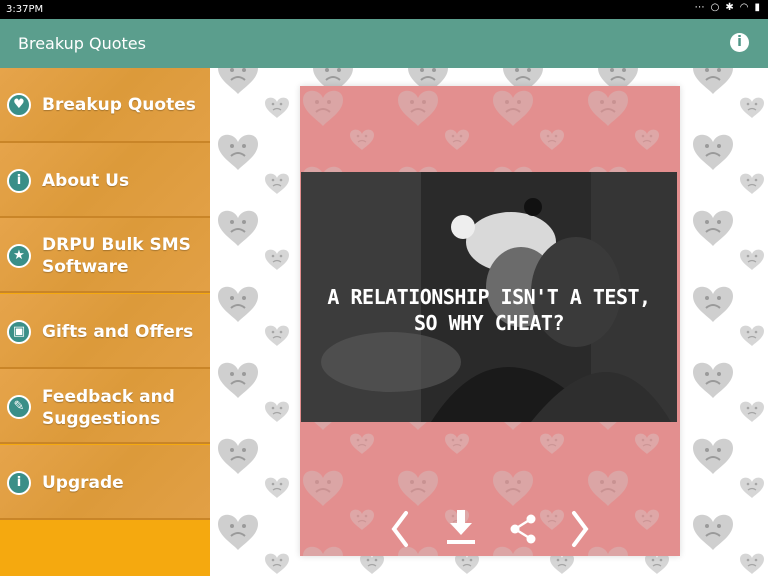 This screenshot has width=768, height=576. I want to click on more-icon: ⋯, so click(699, 7).